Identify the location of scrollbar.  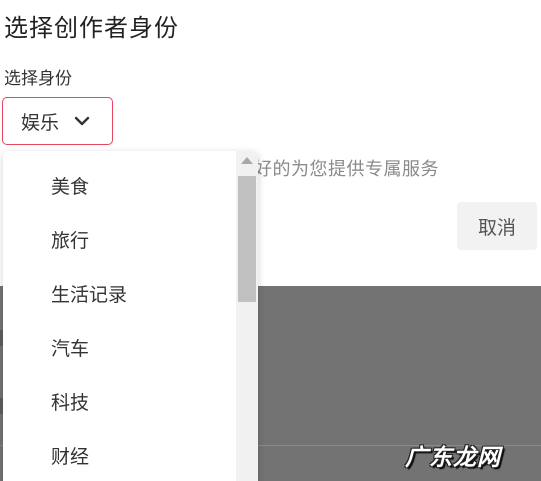
(247, 316).